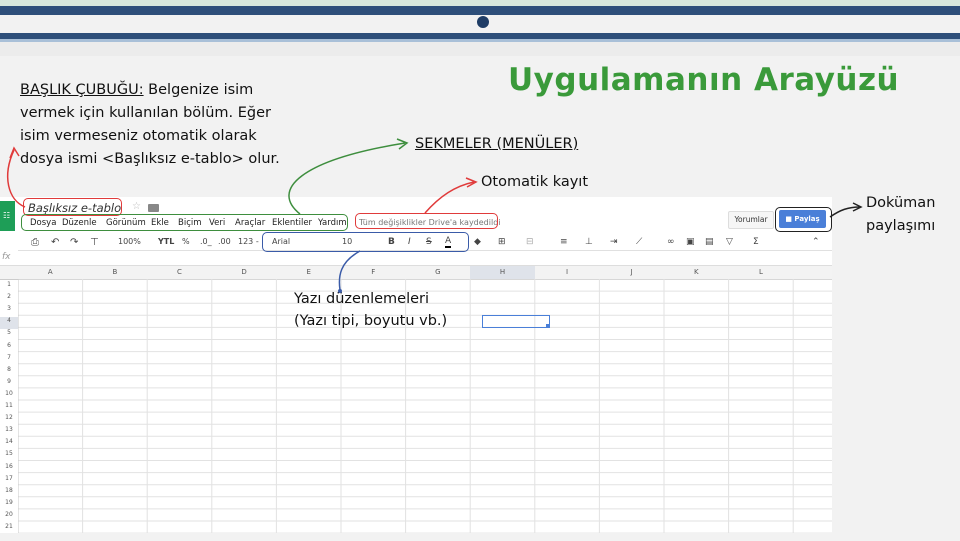  I want to click on arrow-title-bar-head, so click(14, 152).